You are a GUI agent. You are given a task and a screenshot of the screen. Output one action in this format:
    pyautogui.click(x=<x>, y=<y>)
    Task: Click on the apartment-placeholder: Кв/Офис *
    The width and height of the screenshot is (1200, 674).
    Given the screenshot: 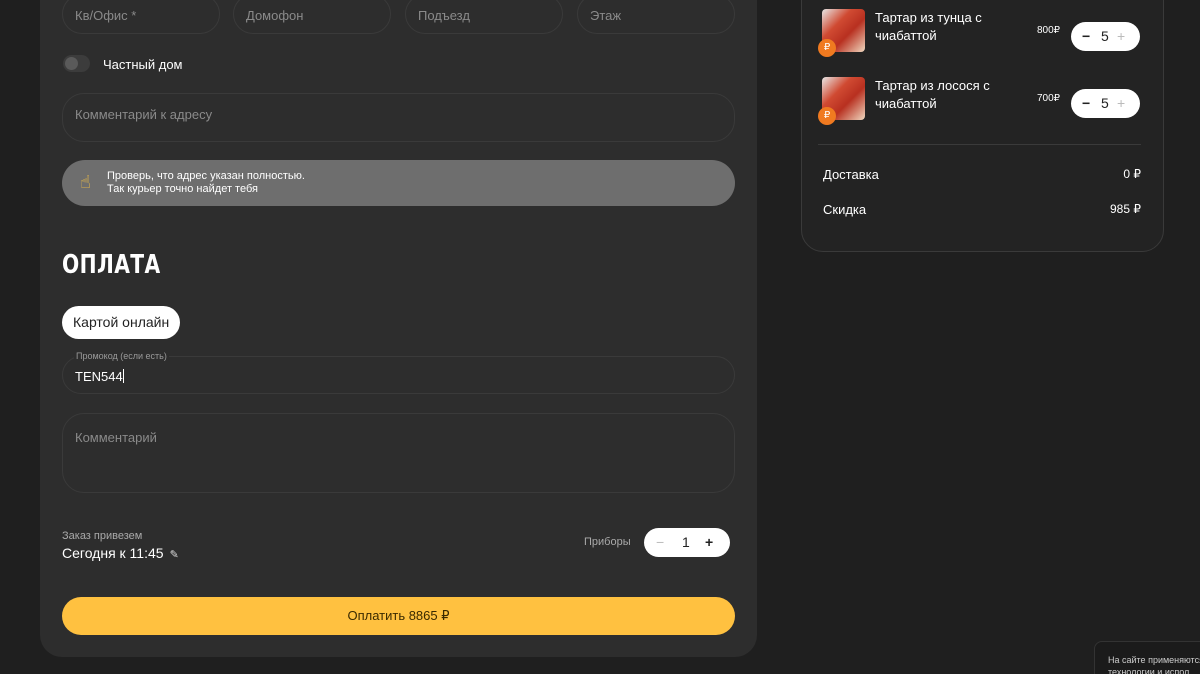 What is the action you would take?
    pyautogui.click(x=106, y=15)
    